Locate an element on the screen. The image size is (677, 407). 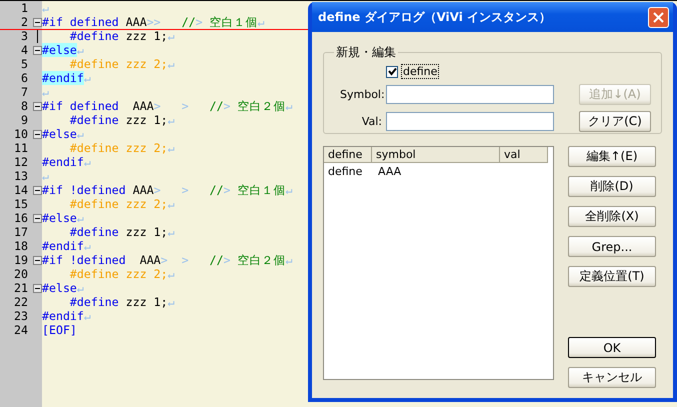
close-icon is located at coordinates (658, 17).